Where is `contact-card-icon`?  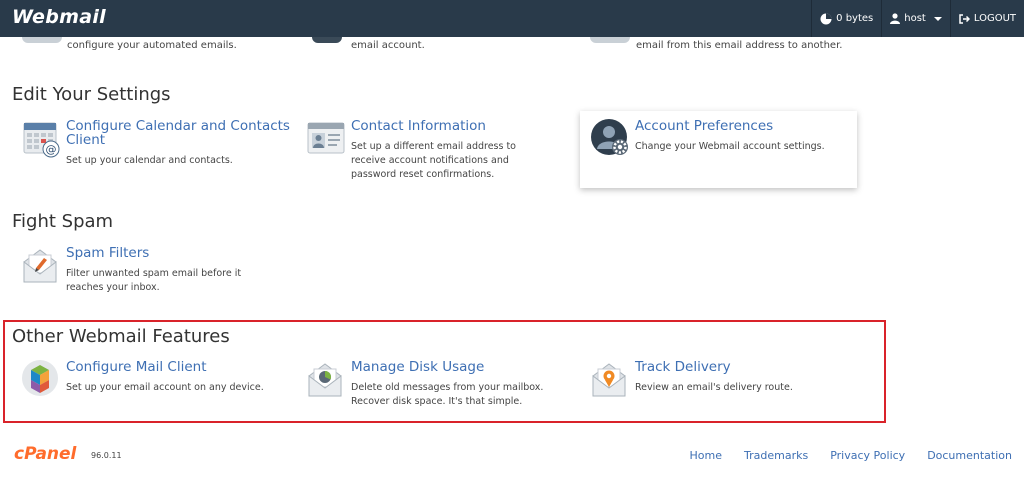 contact-card-icon is located at coordinates (326, 138).